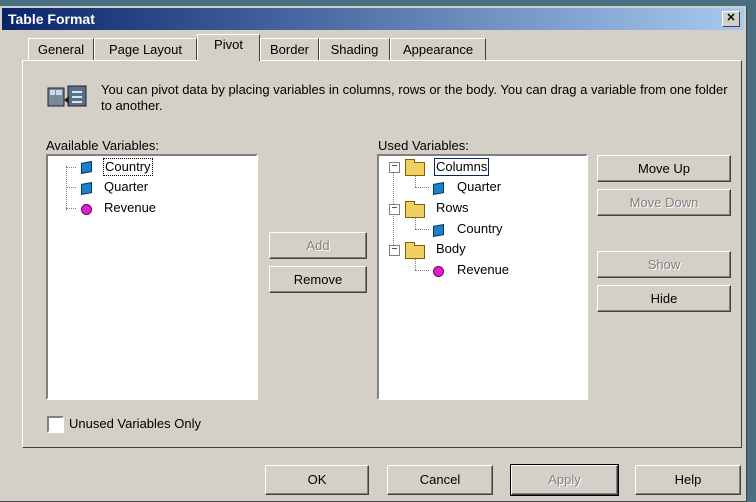  What do you see at coordinates (452, 208) in the screenshot?
I see `tree-folder-rows: Rows` at bounding box center [452, 208].